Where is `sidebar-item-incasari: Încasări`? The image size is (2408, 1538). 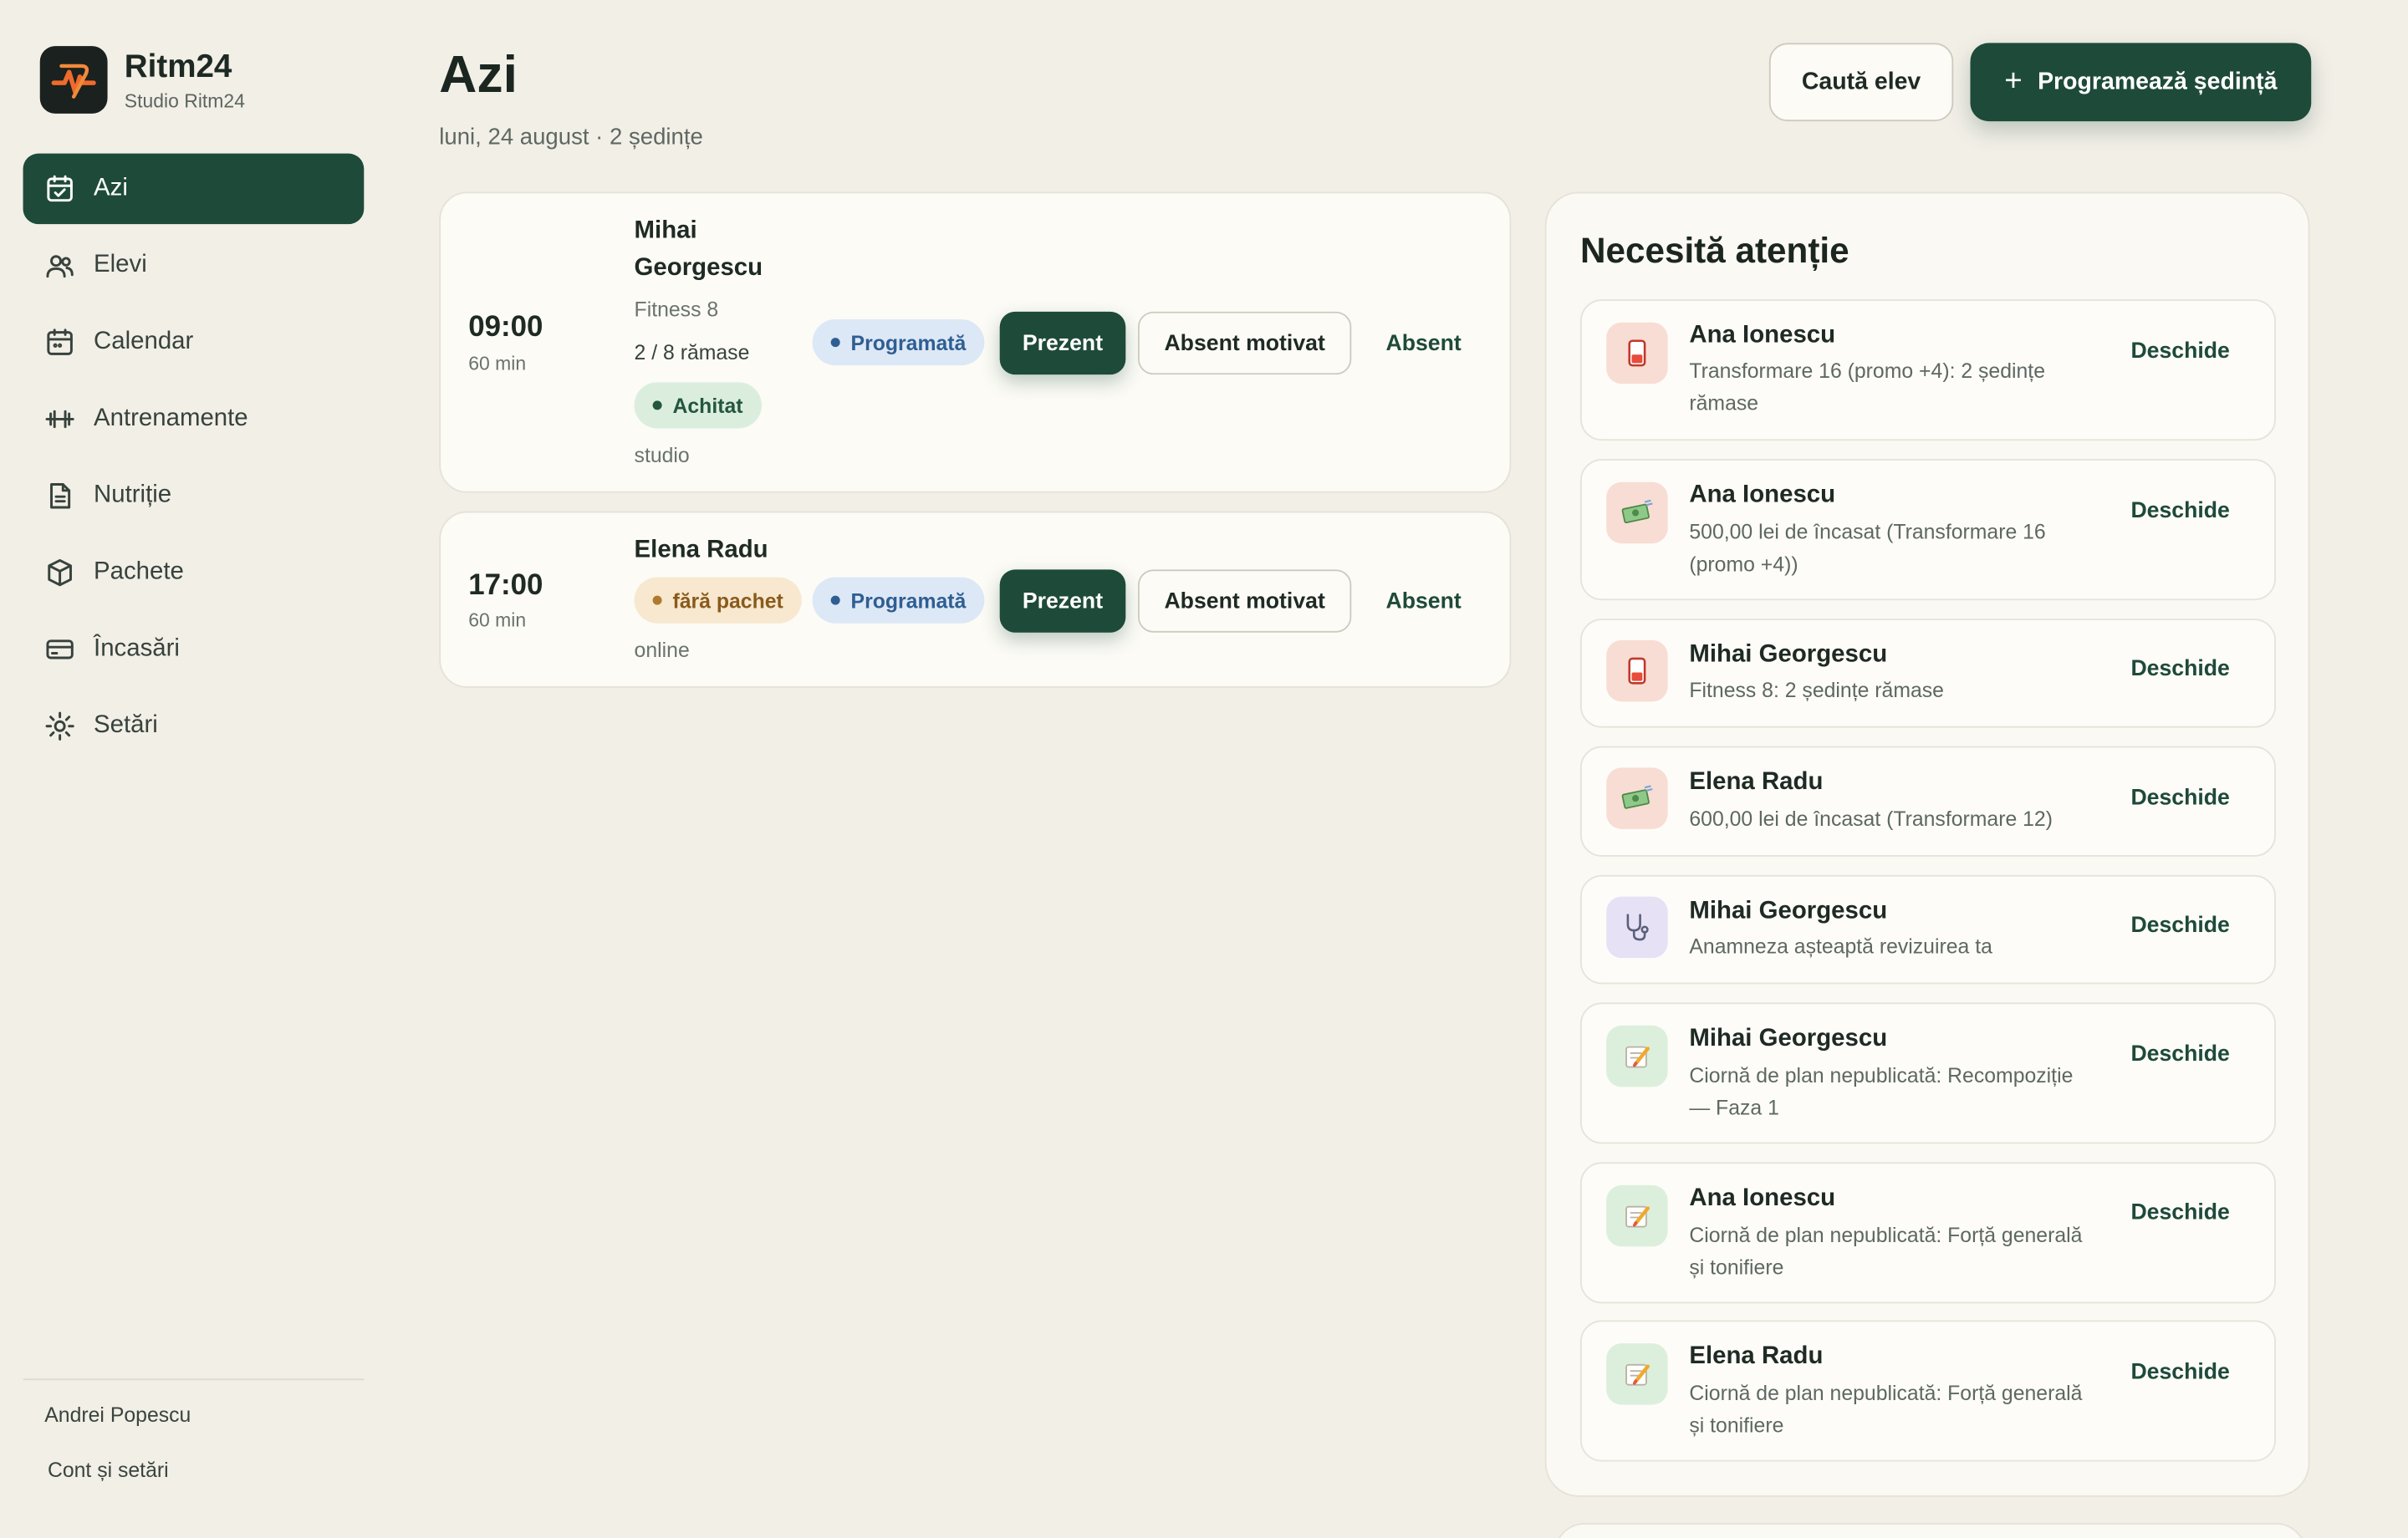
sidebar-item-incasari: Încasări is located at coordinates (194, 650).